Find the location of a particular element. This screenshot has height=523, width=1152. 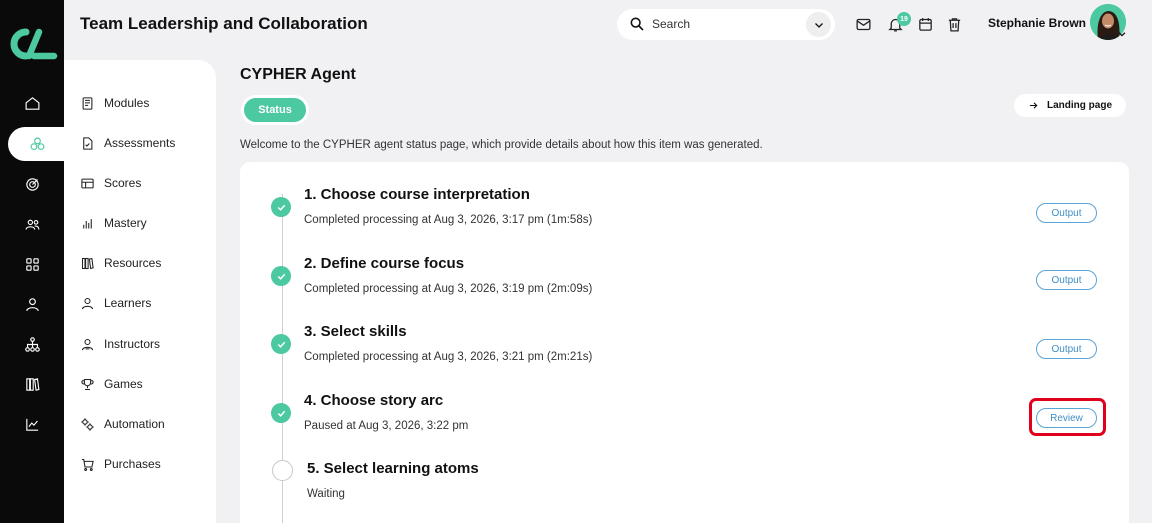

assessments-icon is located at coordinates (88, 143).